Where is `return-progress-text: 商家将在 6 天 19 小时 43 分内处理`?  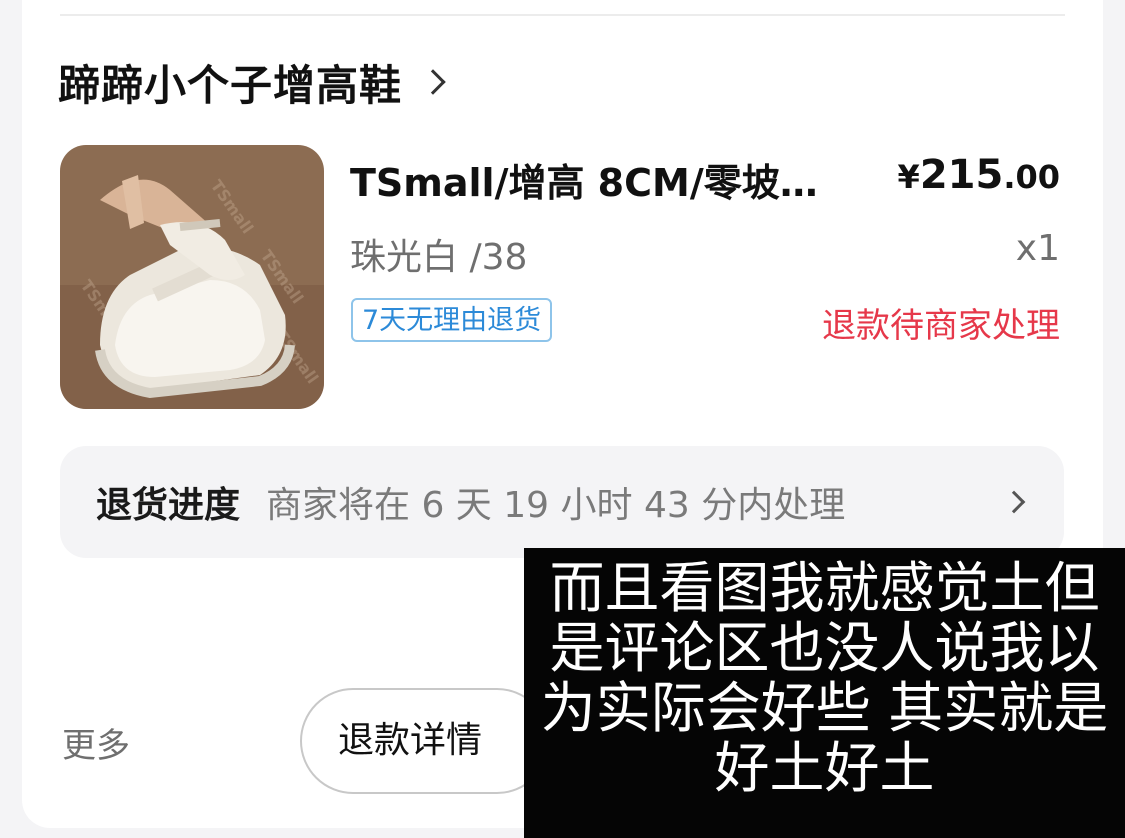 return-progress-text: 商家将在 6 天 19 小时 43 分内处理 is located at coordinates (556, 505).